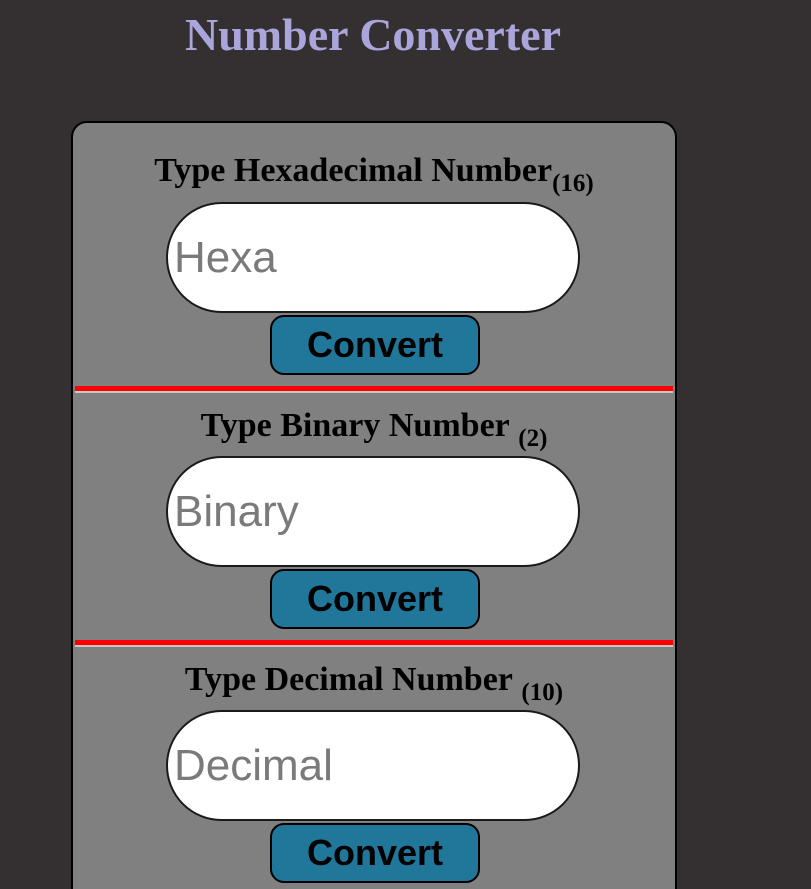  What do you see at coordinates (373, 511) in the screenshot?
I see `binary-input` at bounding box center [373, 511].